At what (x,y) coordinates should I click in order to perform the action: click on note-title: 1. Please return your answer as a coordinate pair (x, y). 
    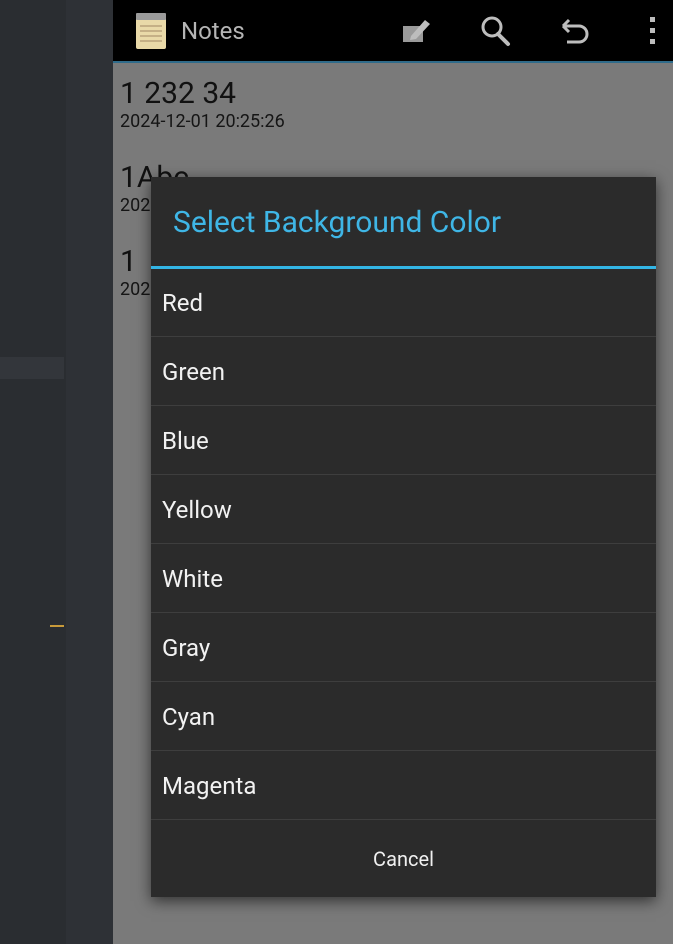
    Looking at the image, I should click on (128, 261).